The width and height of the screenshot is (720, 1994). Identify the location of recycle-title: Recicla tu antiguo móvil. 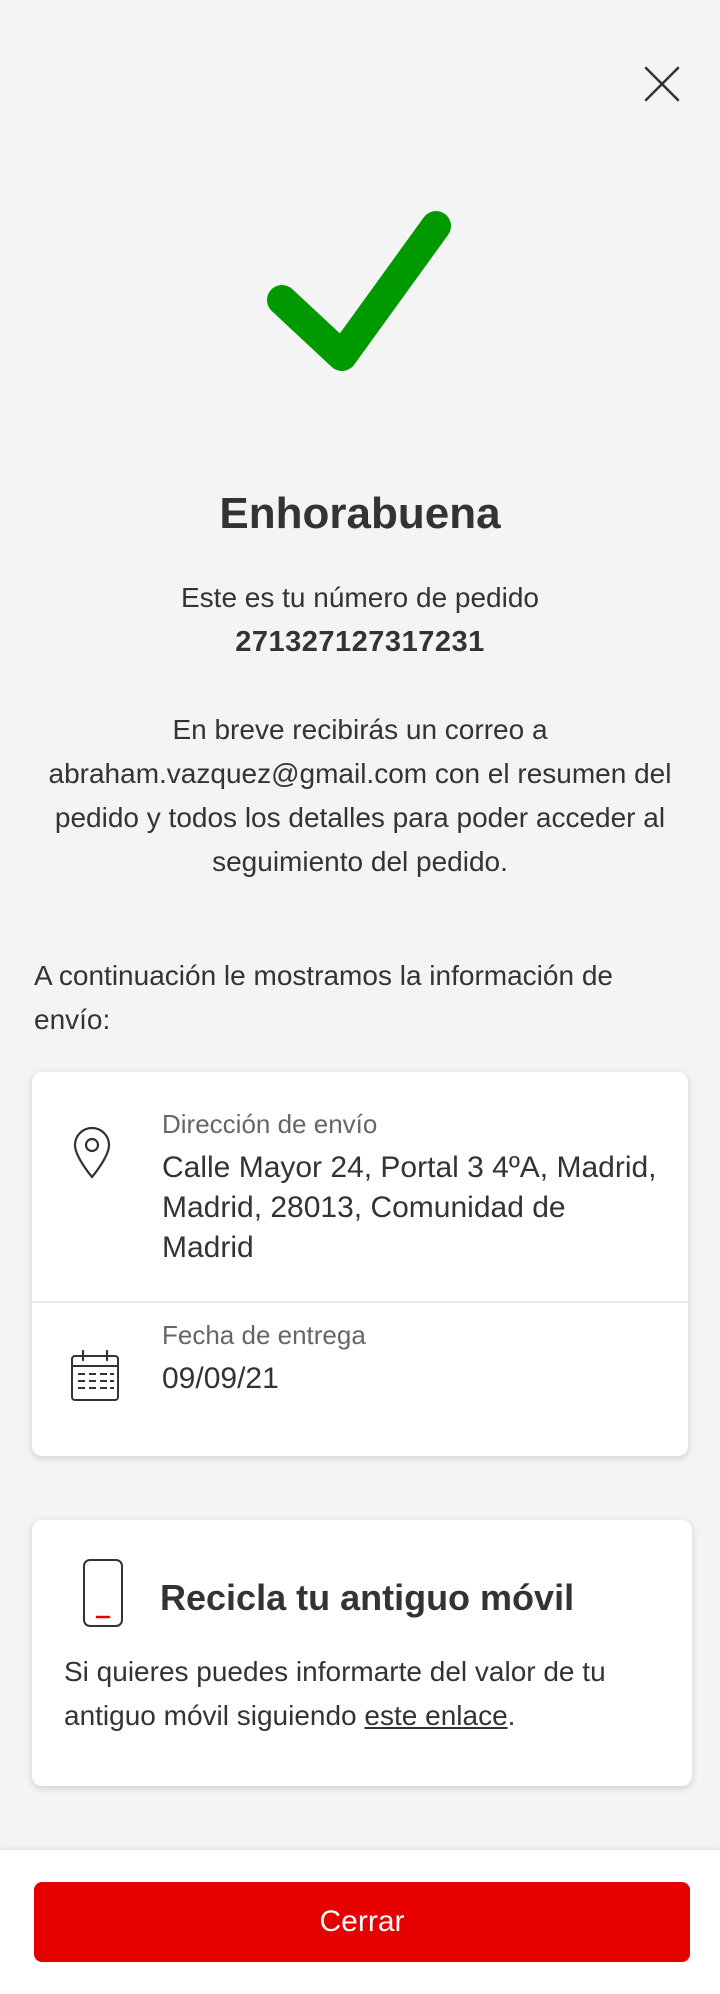
(367, 1597).